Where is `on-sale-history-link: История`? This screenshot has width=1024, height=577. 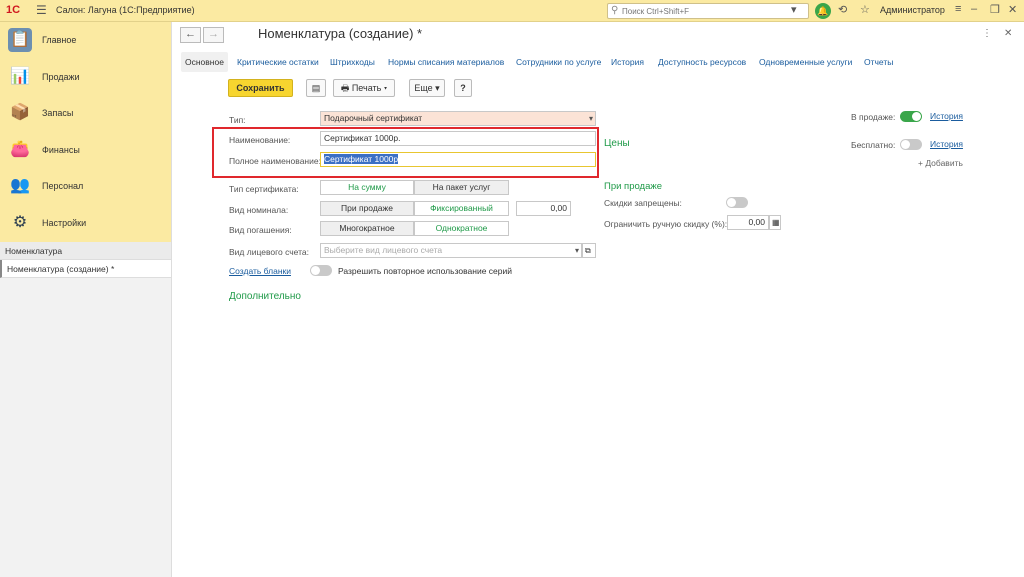
on-sale-history-link: История is located at coordinates (946, 116).